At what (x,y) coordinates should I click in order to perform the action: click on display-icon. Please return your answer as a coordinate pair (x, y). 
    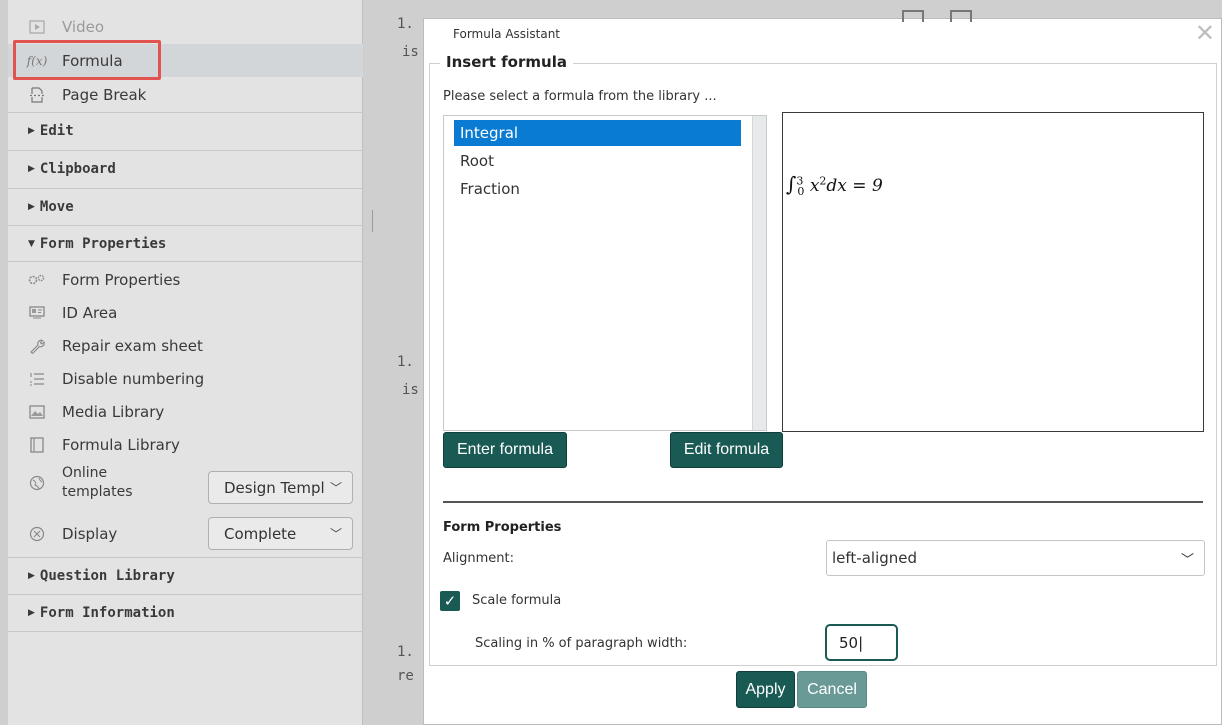
    Looking at the image, I should click on (37, 534).